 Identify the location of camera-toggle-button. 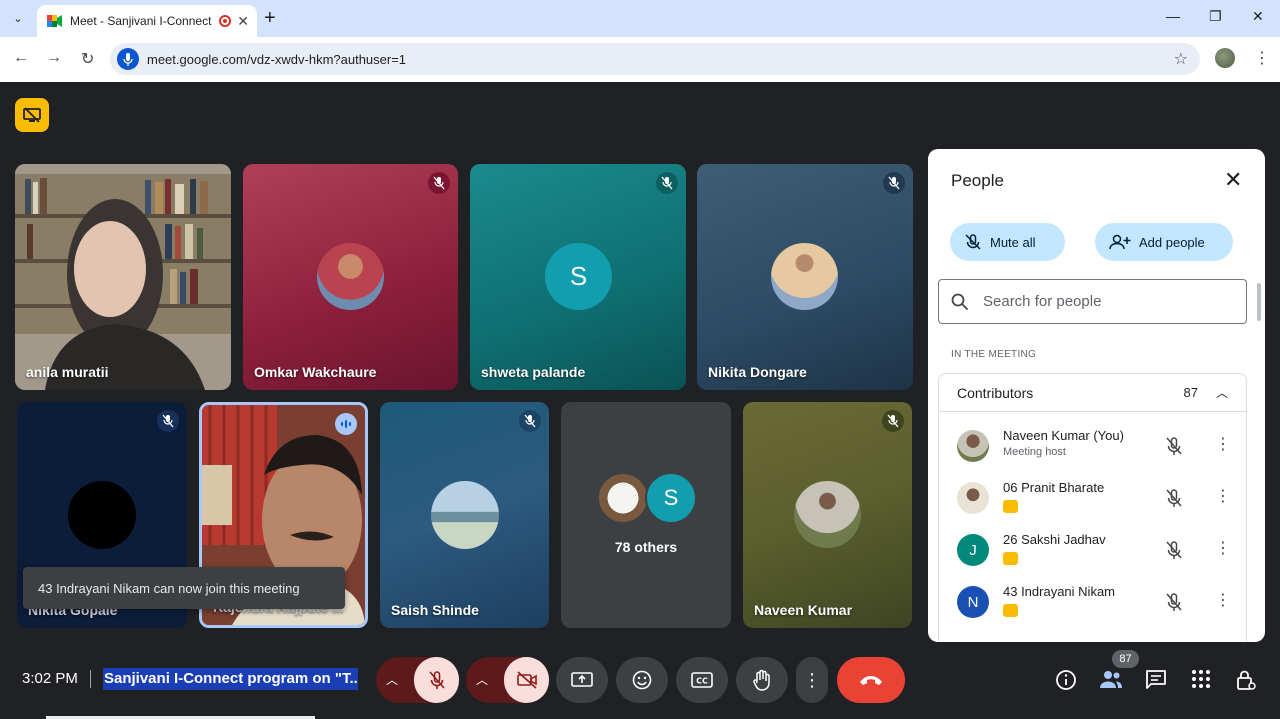
(526, 680).